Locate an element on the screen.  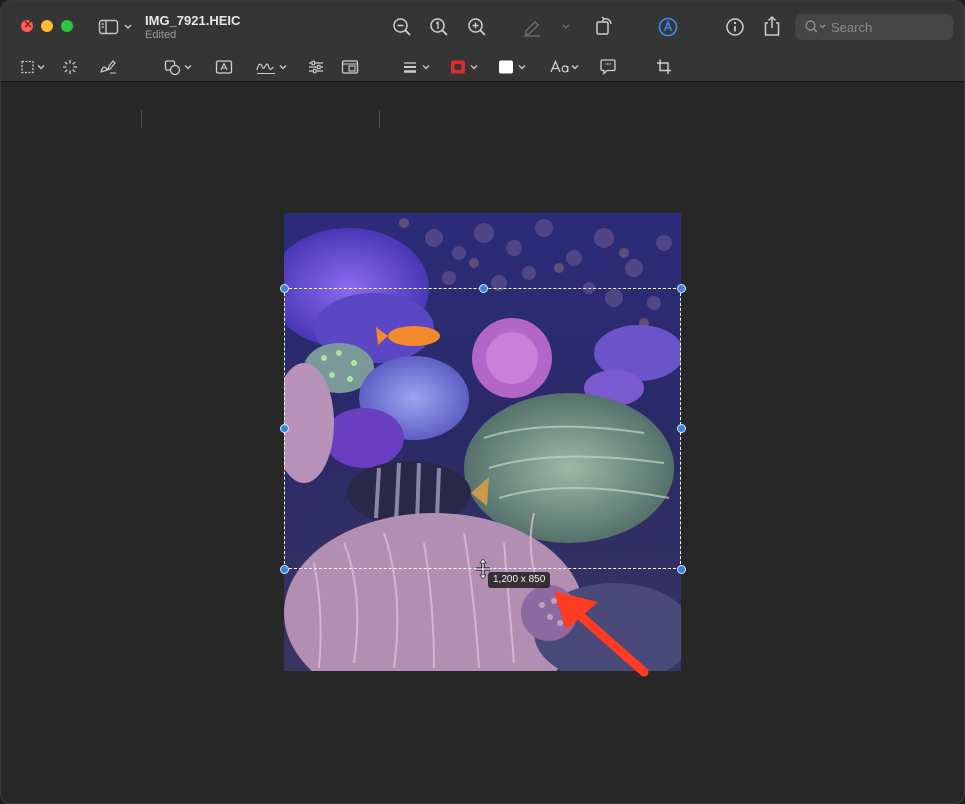
shape-style-icon is located at coordinates (417, 67).